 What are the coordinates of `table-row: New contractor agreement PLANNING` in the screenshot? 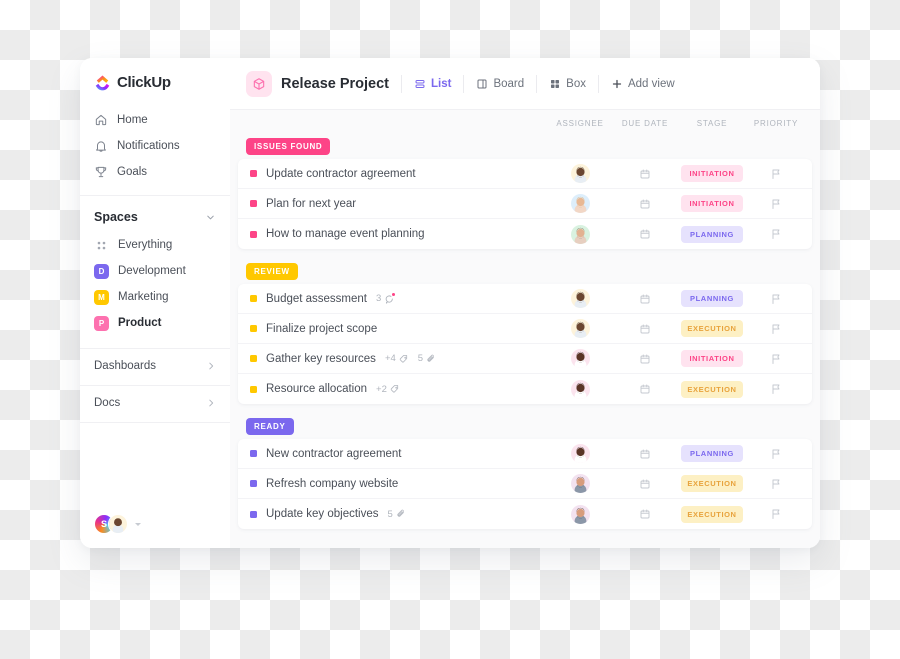 It's located at (525, 454).